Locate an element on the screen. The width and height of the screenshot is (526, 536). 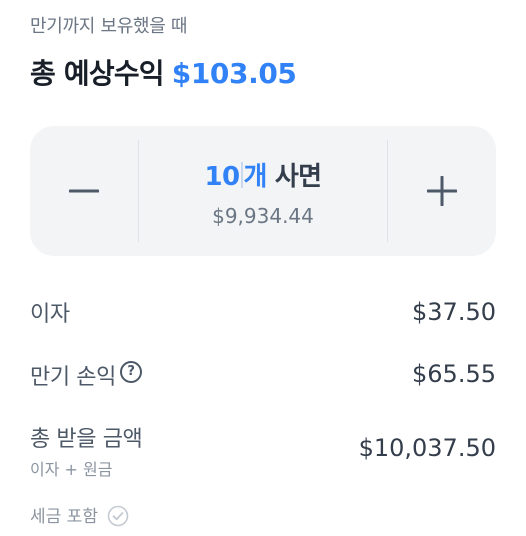
total-received-label: 총 받을 금액 is located at coordinates (86, 439).